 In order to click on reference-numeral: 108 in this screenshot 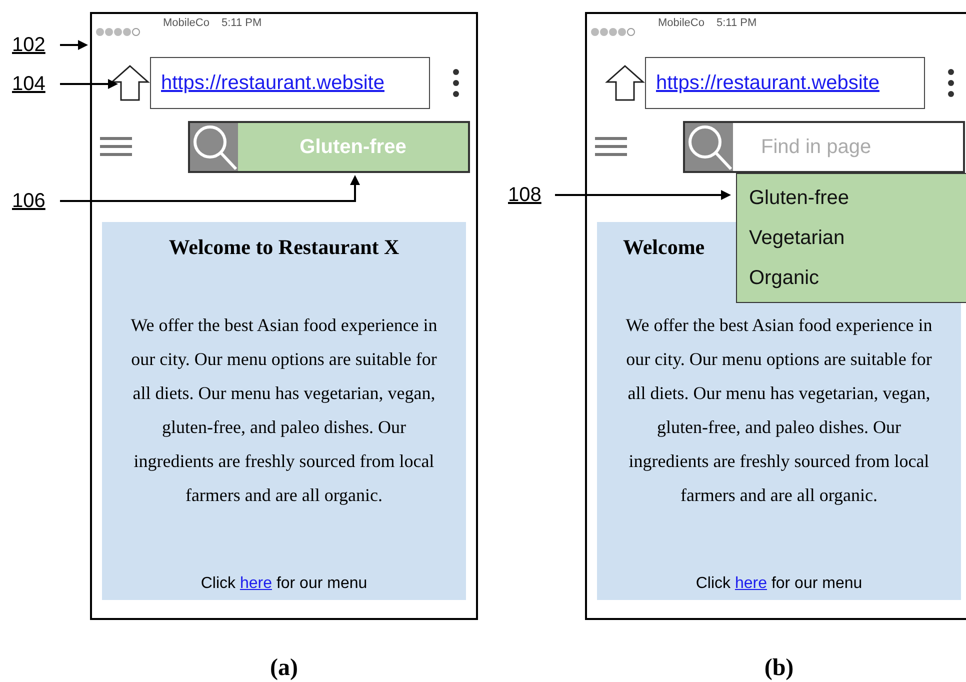, I will do `click(525, 195)`.